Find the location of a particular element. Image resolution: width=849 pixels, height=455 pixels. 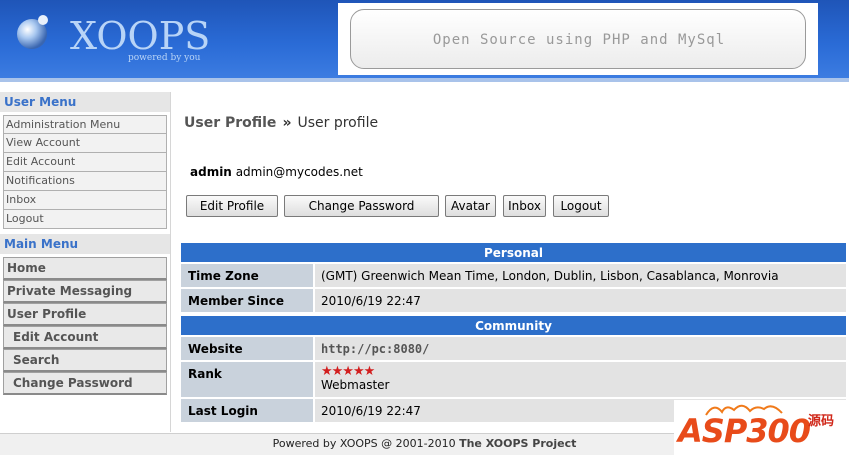

banner-area: Open Source using PHP and MySql is located at coordinates (578, 39).